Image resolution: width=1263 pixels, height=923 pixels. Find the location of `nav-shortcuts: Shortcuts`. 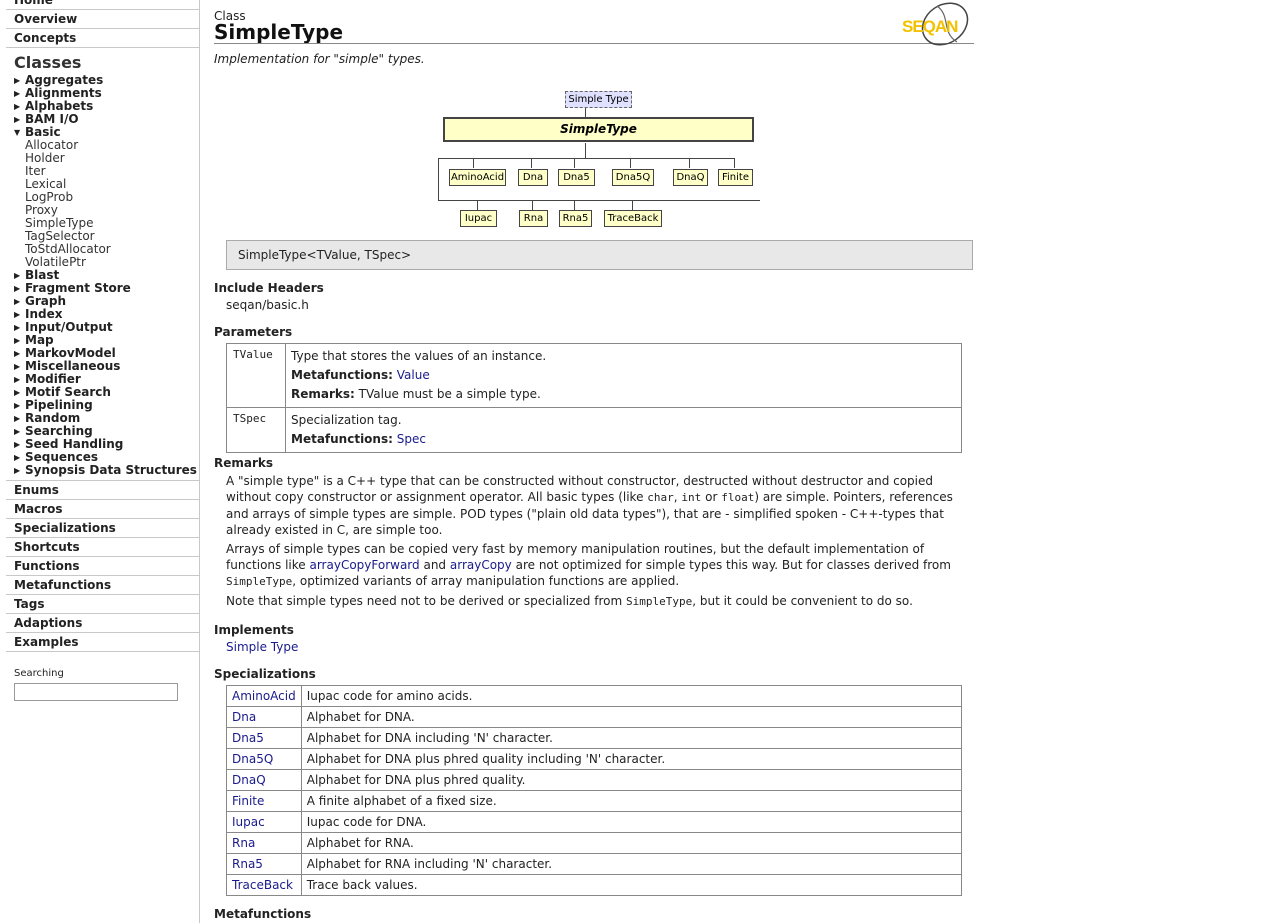

nav-shortcuts: Shortcuts is located at coordinates (102, 547).